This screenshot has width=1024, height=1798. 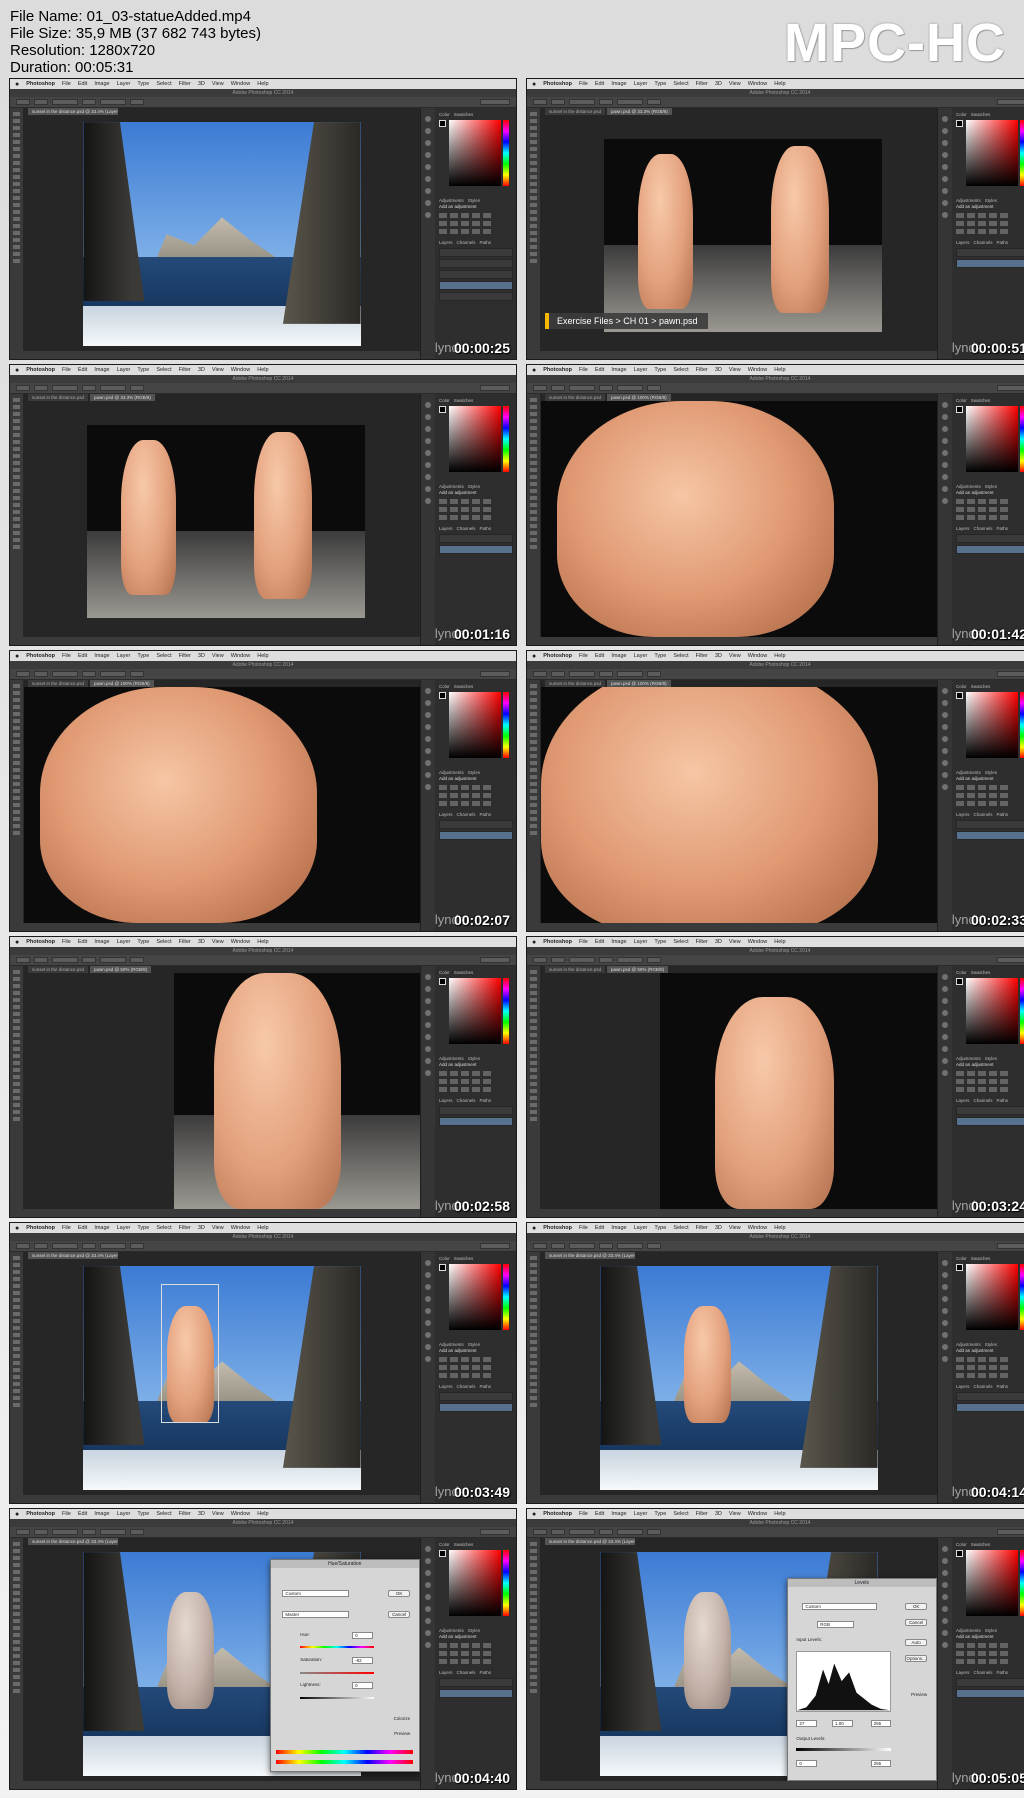 What do you see at coordinates (959, 1553) in the screenshot?
I see `foreground-color-swatch` at bounding box center [959, 1553].